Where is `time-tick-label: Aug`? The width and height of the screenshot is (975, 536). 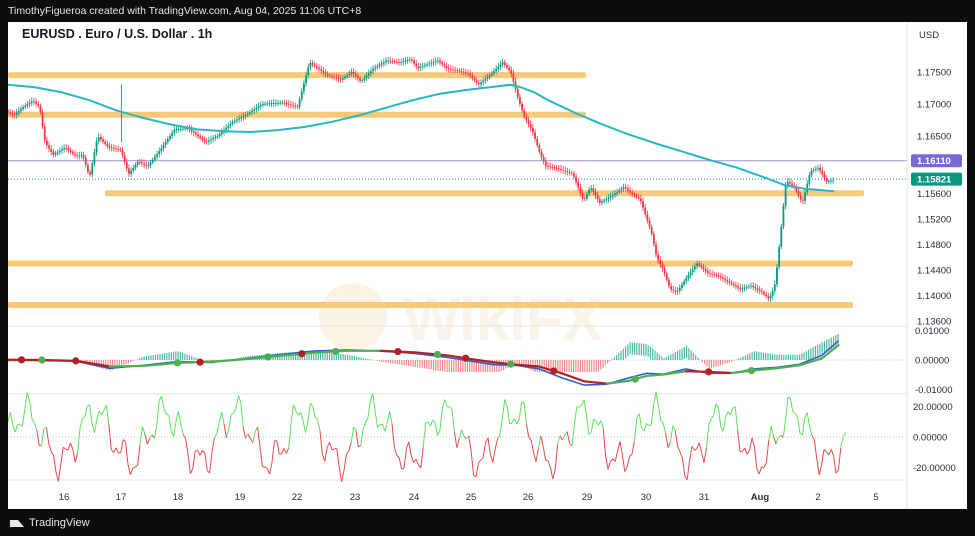 time-tick-label: Aug is located at coordinates (760, 497).